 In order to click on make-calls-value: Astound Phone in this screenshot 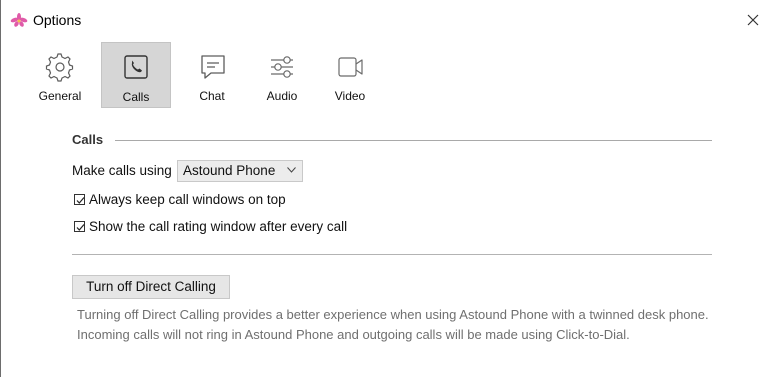, I will do `click(229, 170)`.